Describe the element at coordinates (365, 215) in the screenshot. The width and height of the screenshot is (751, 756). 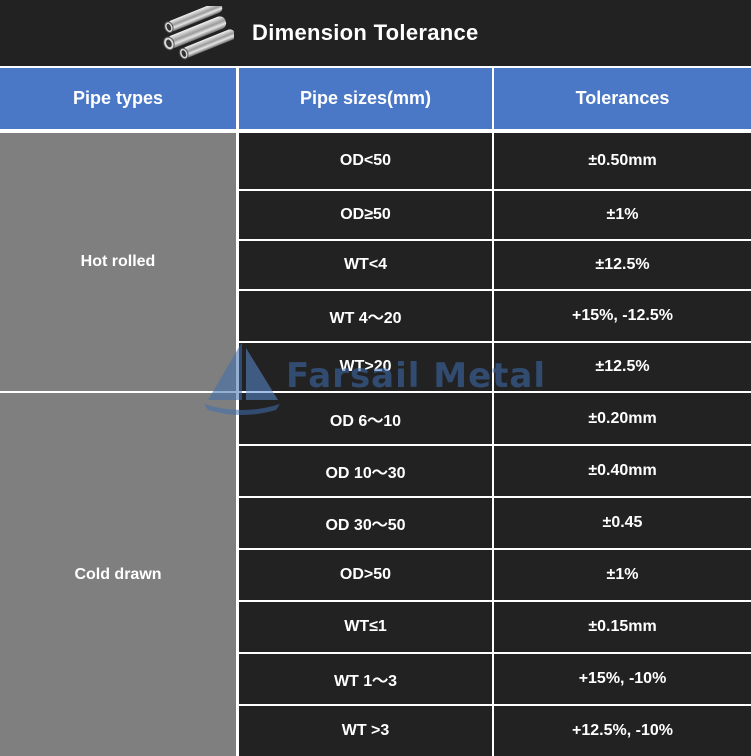
I see `pipe-size-cell: OD≥50` at that location.